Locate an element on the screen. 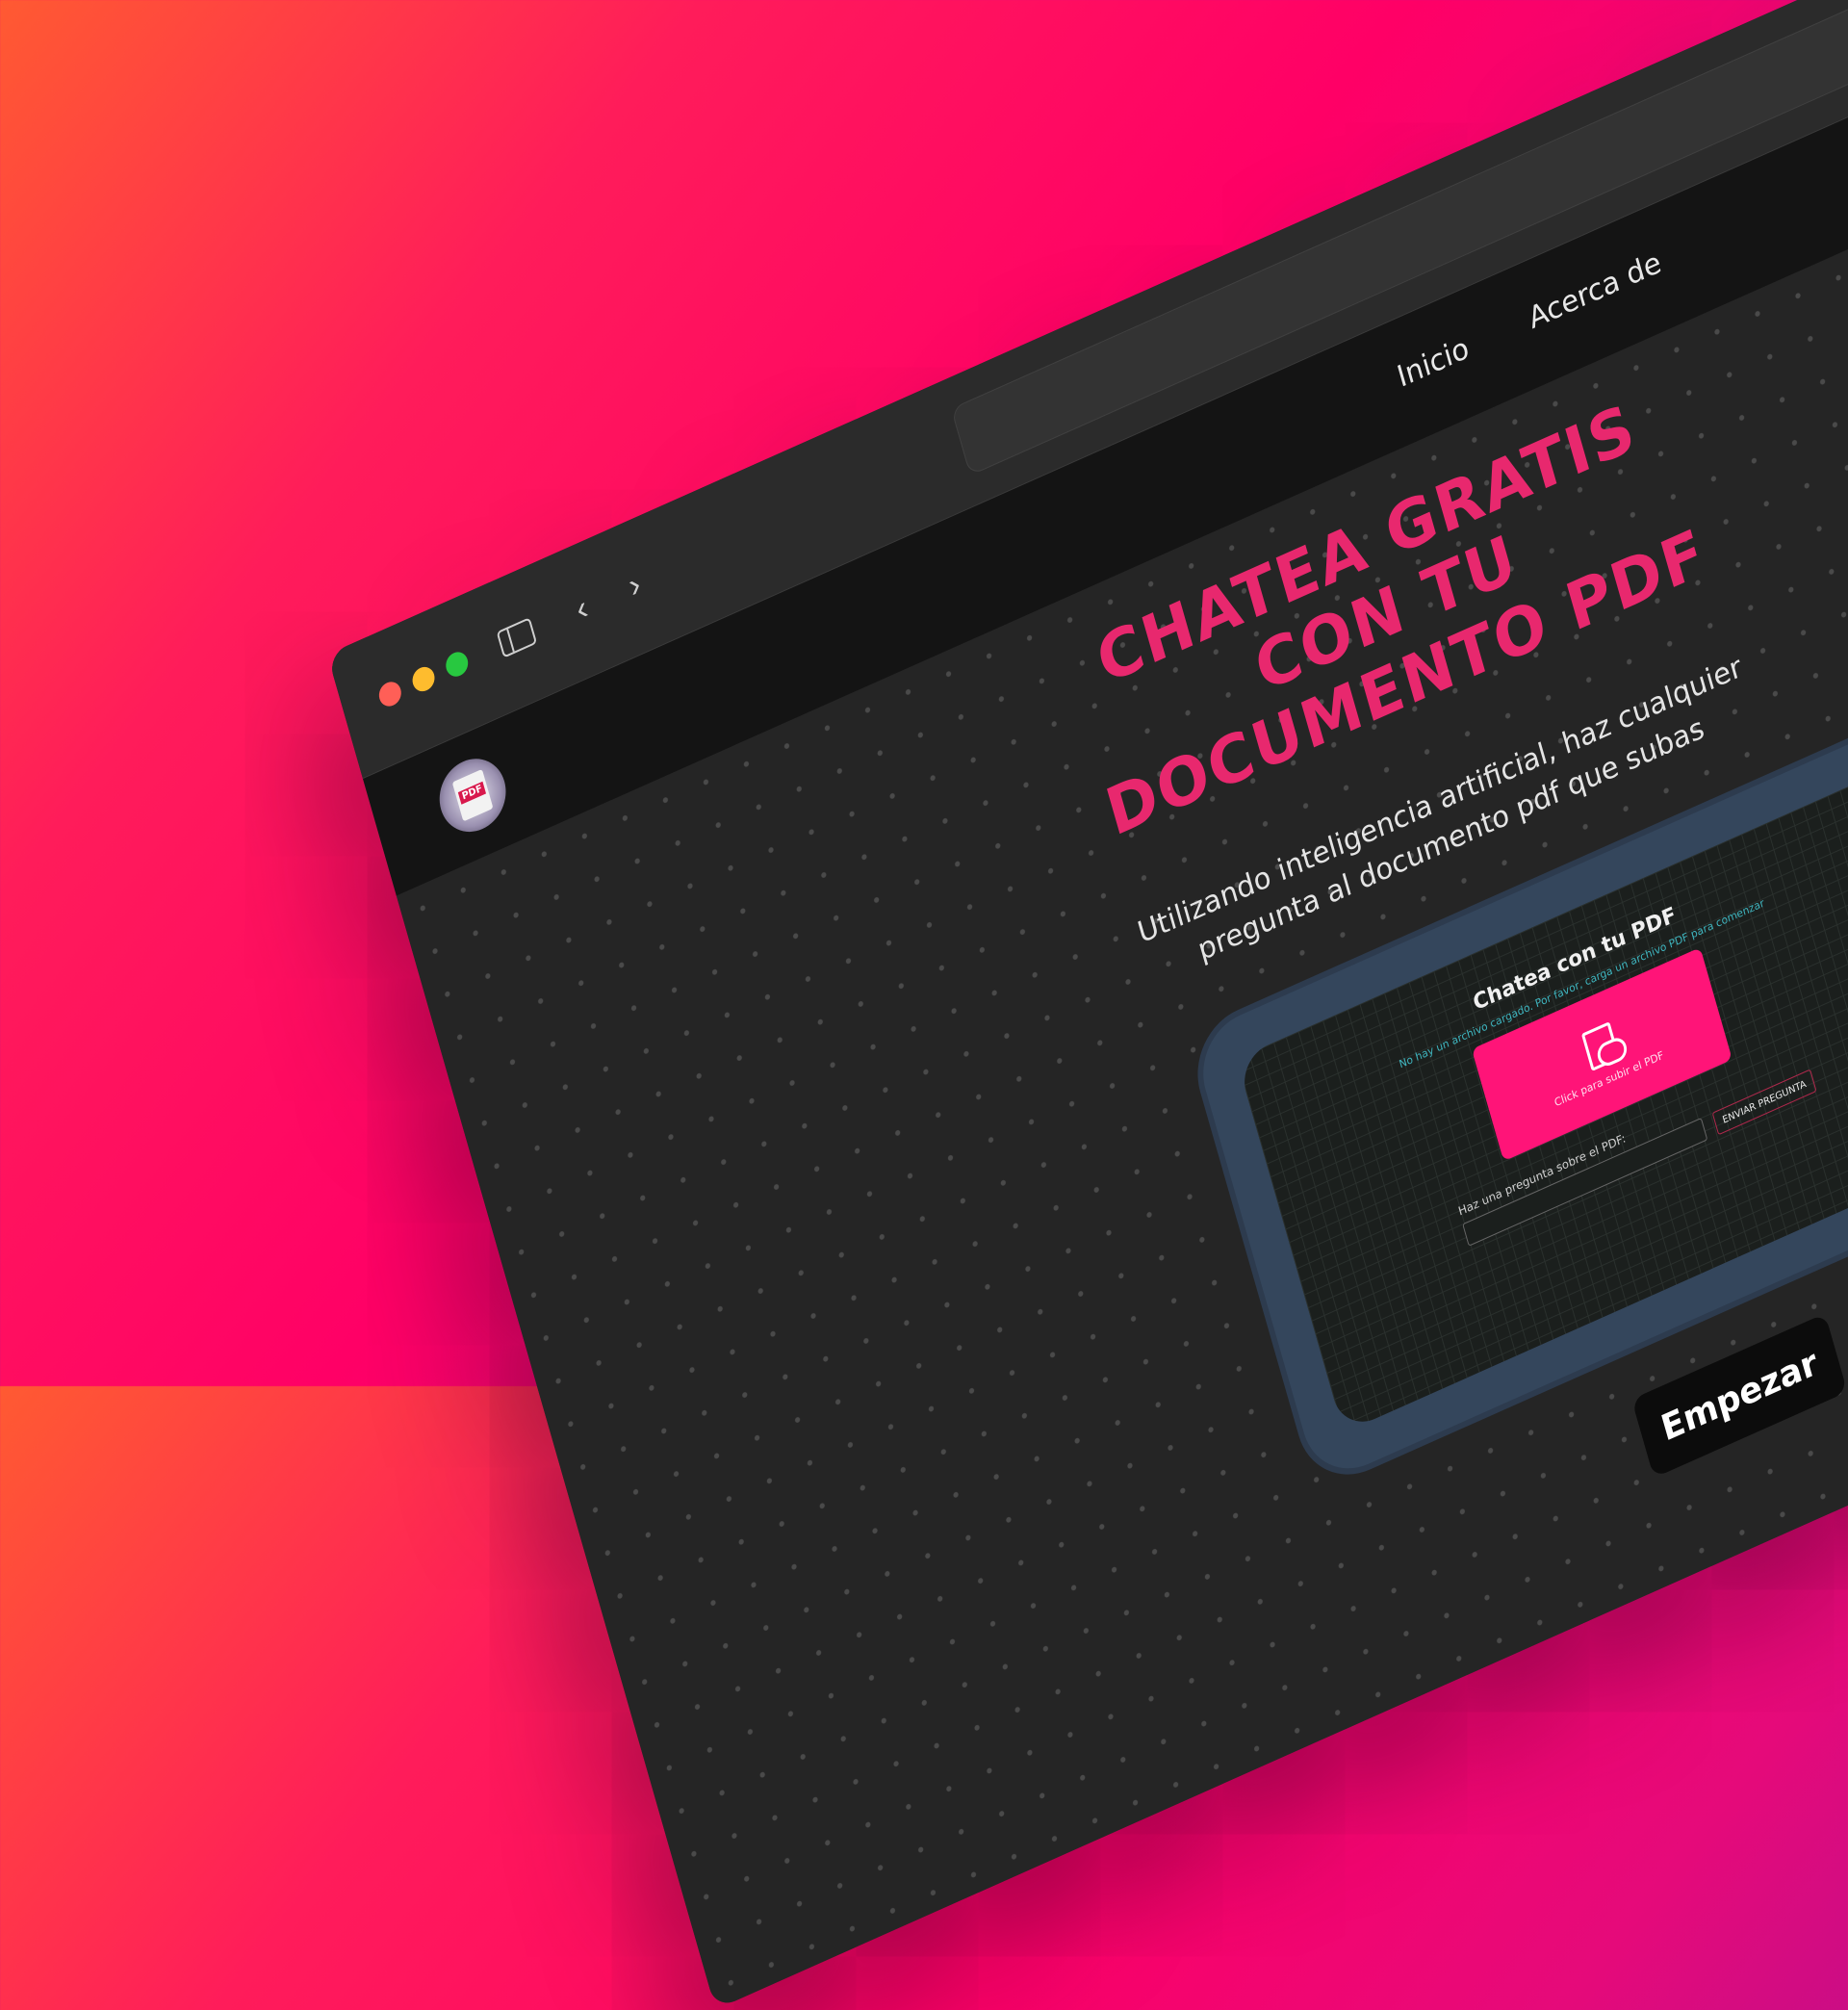  close-window-button is located at coordinates (390, 694).